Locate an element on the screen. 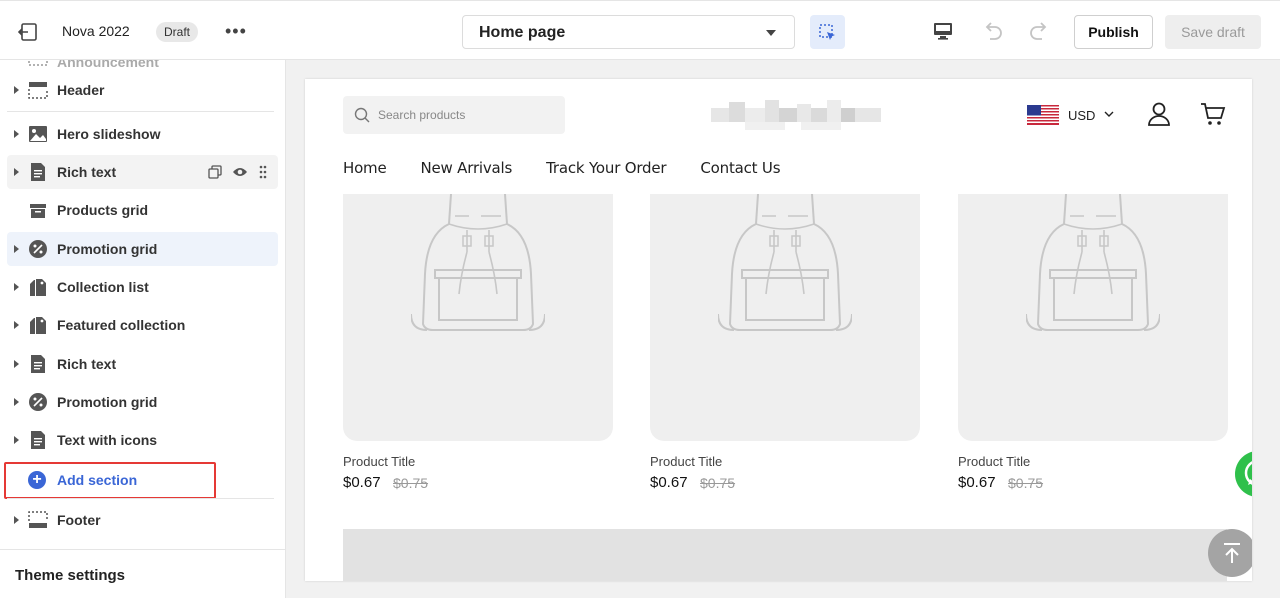 The height and width of the screenshot is (598, 1280). theme-settings-label: Theme settings is located at coordinates (70, 575).